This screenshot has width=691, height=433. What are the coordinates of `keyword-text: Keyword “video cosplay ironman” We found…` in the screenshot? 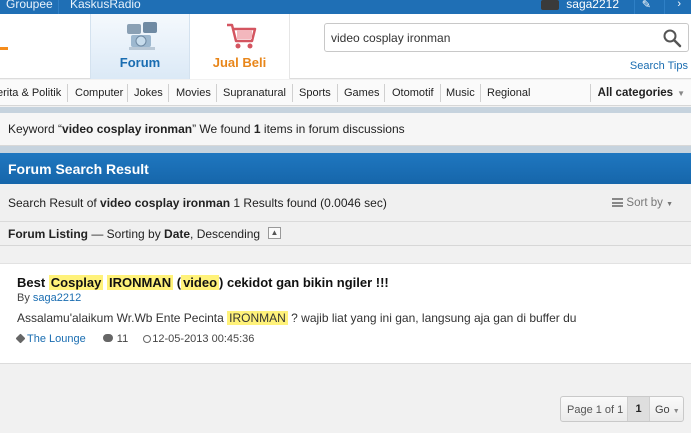 It's located at (206, 129).